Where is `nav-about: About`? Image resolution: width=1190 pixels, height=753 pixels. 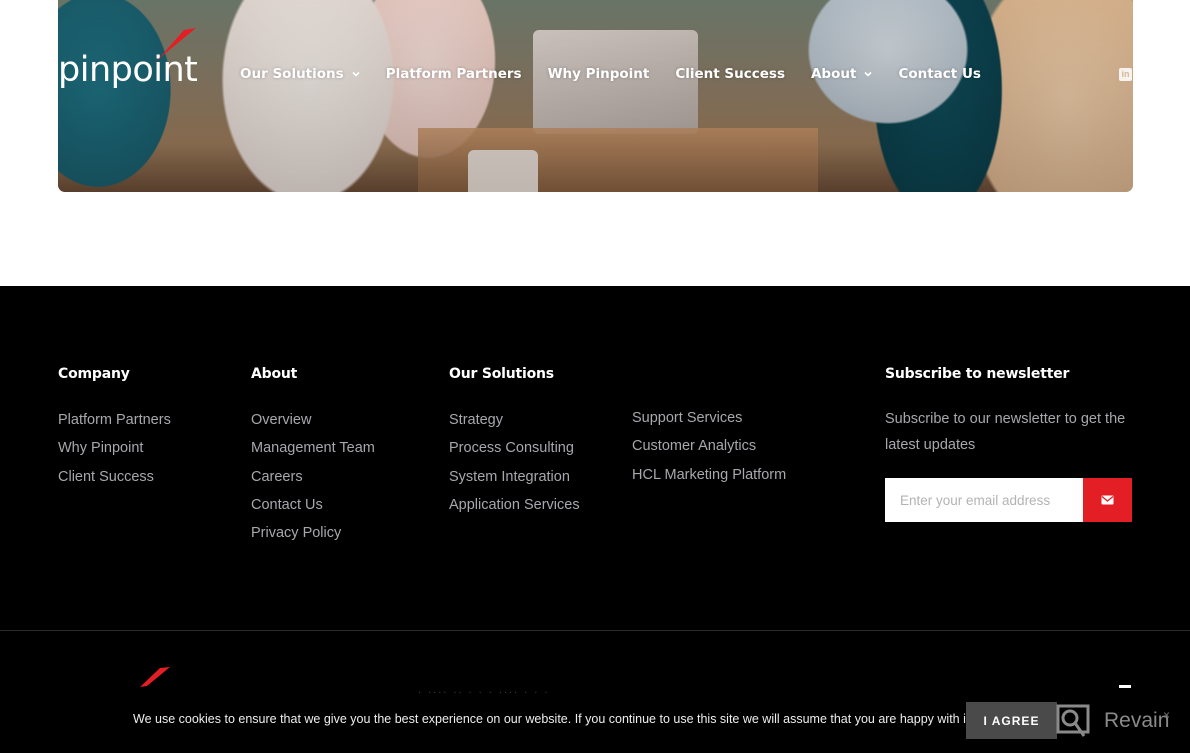
nav-about: About is located at coordinates (841, 74).